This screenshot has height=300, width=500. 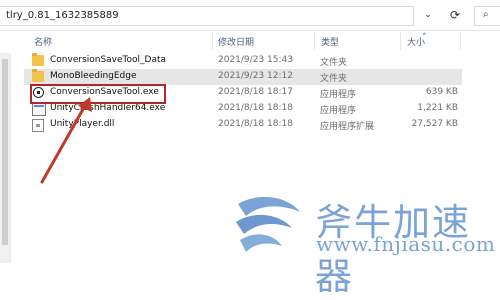 I want to click on search-input: ⌕, so click(x=487, y=16).